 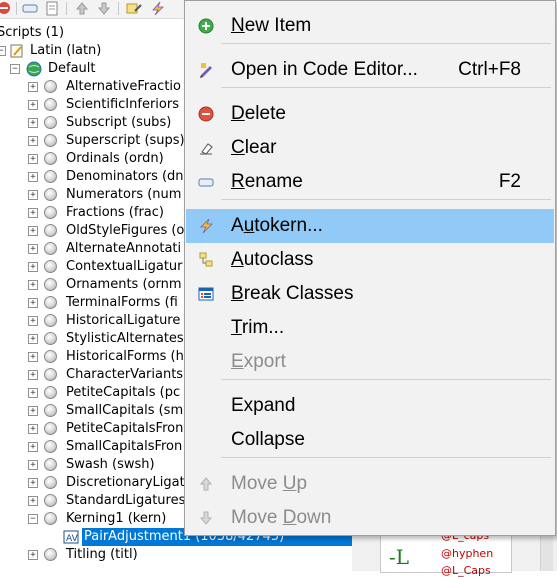 What do you see at coordinates (370, 294) in the screenshot?
I see `menu-item-reak-classes: Break Classes` at bounding box center [370, 294].